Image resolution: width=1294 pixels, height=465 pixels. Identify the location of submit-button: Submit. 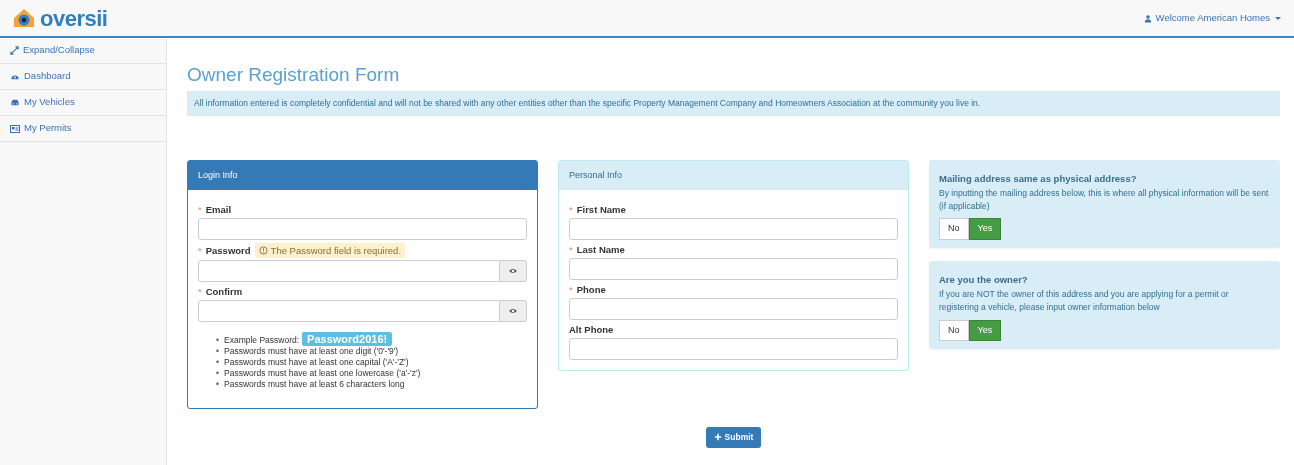
(733, 437).